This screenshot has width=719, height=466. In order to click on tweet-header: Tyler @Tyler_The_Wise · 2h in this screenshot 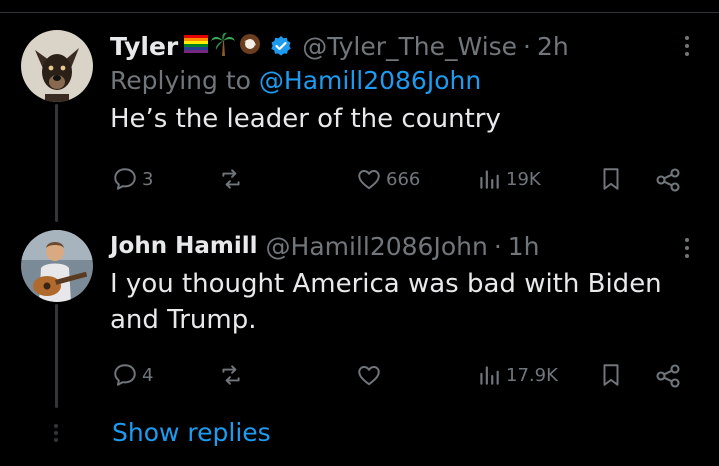, I will do `click(414, 46)`.